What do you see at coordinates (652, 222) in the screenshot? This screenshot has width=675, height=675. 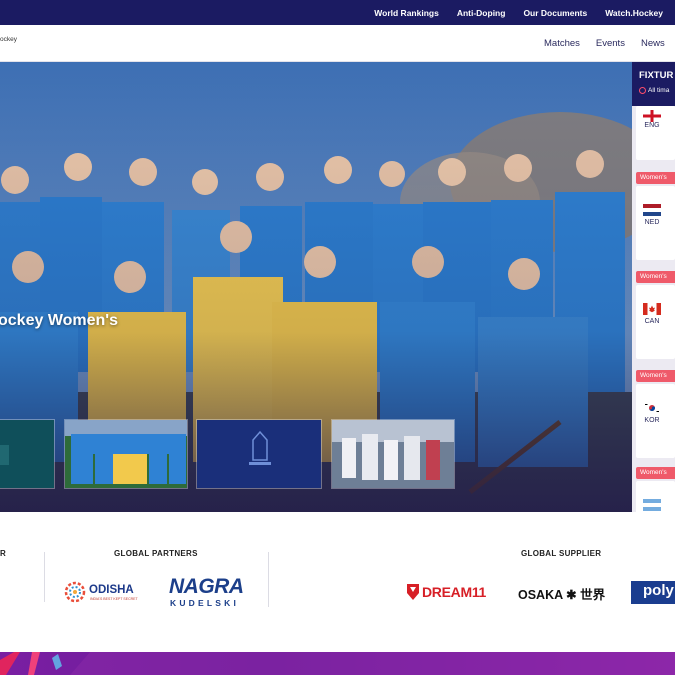 I see `fixture-country-2: NED` at bounding box center [652, 222].